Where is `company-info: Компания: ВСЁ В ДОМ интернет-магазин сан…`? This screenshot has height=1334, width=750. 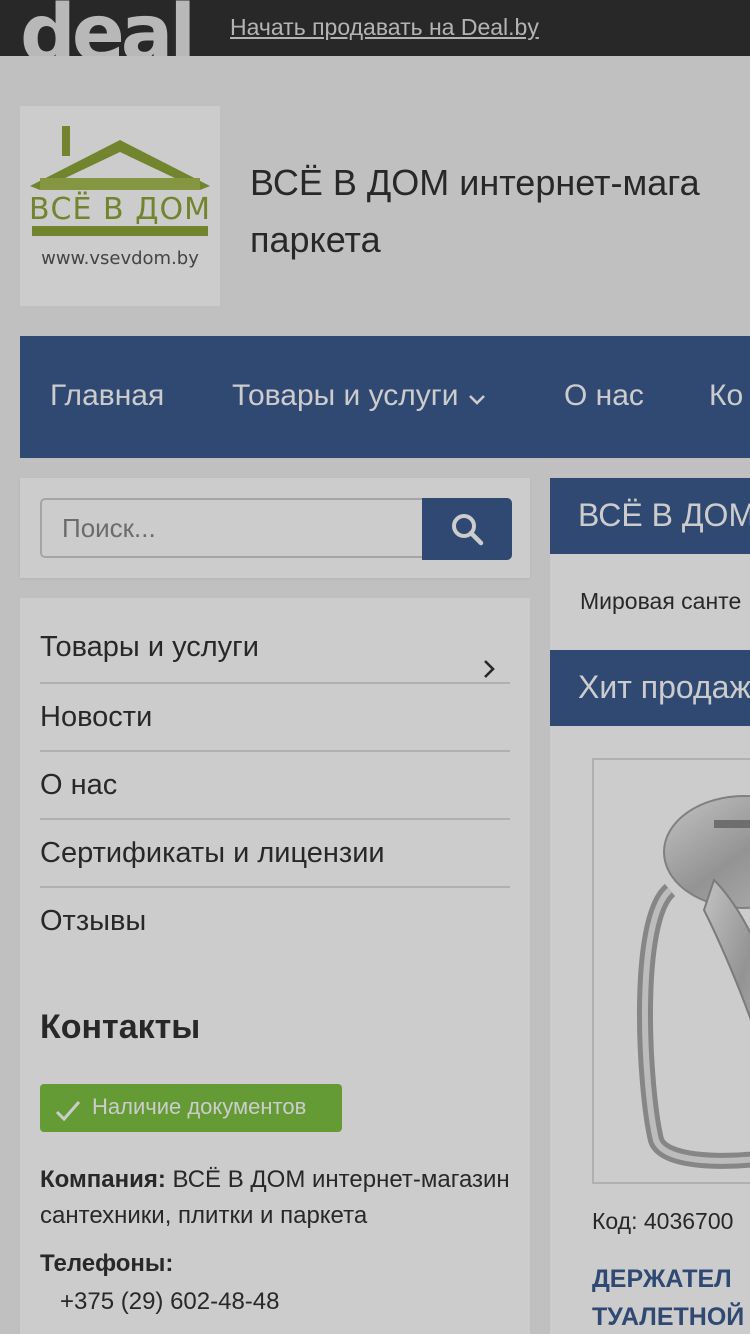 company-info: Компания: ВСЁ В ДОМ интернет-магазин сан… is located at coordinates (280, 1198).